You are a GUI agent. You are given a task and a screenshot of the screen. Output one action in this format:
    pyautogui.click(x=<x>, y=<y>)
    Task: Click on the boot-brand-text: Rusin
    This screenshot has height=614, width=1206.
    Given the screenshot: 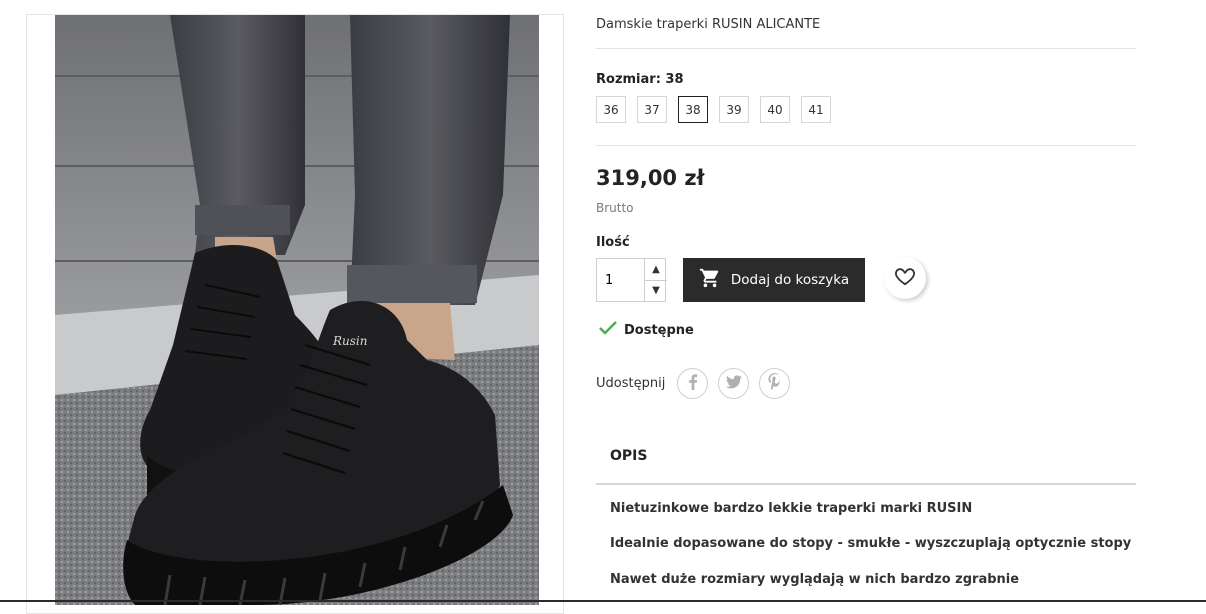 What is the action you would take?
    pyautogui.click(x=350, y=341)
    